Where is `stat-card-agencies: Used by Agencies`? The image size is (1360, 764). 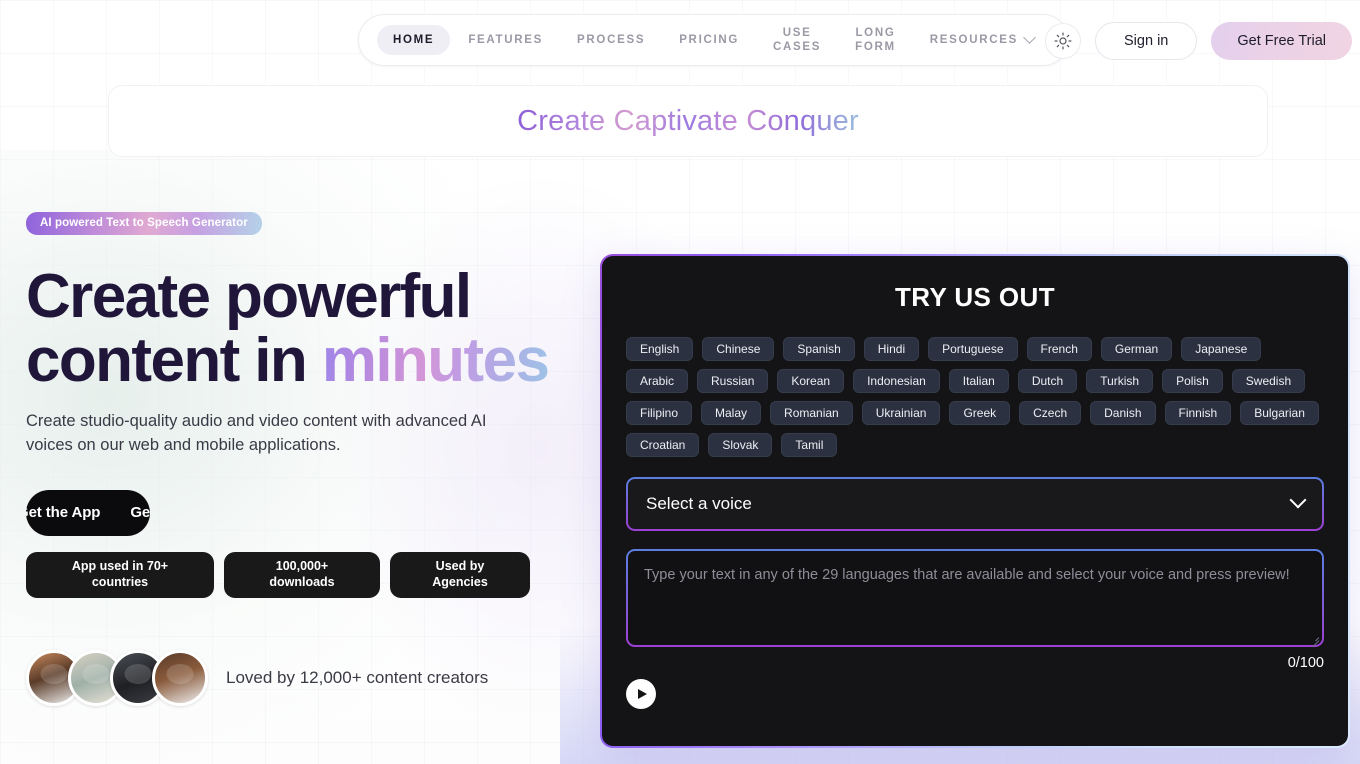
stat-card-agencies: Used by Agencies is located at coordinates (460, 575).